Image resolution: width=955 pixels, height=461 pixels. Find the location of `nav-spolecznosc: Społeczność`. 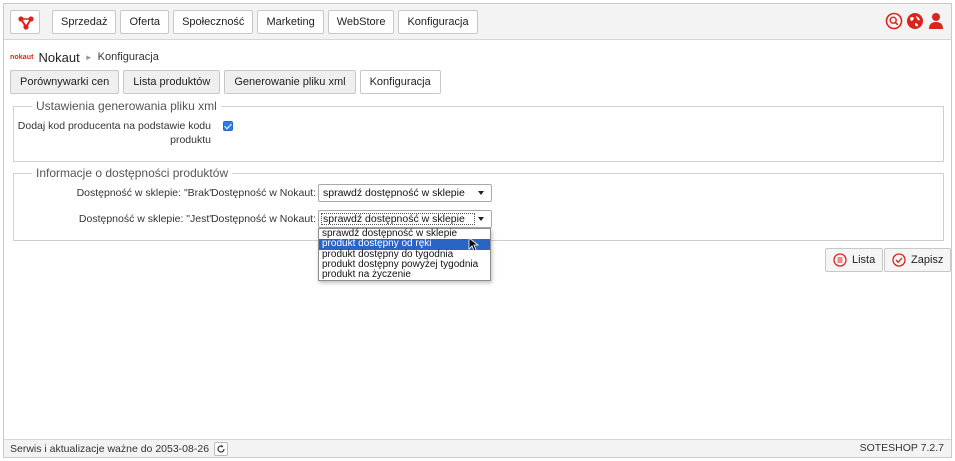

nav-spolecznosc: Społeczność is located at coordinates (213, 22).